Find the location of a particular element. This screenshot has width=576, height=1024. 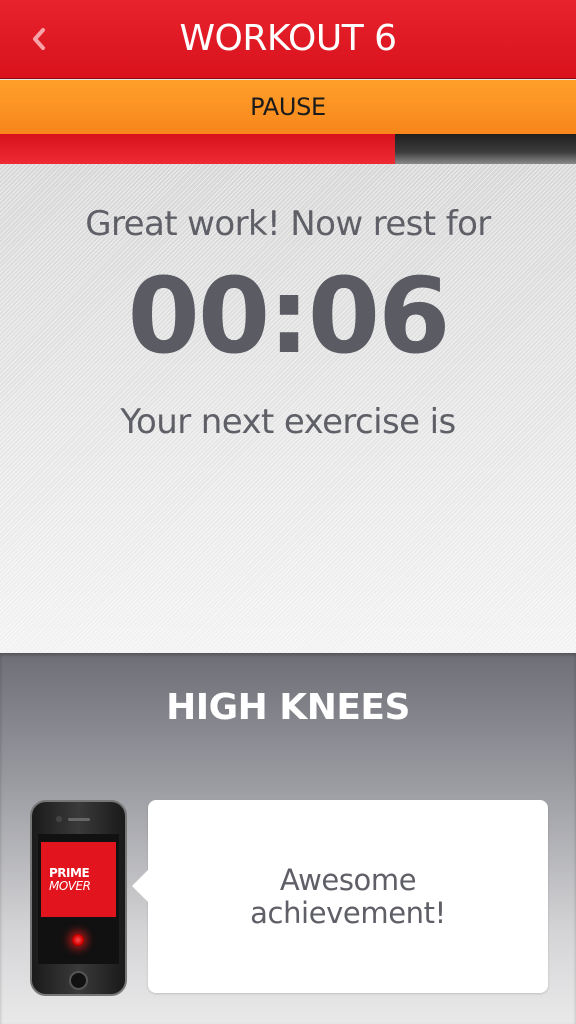

workout-progress-bar is located at coordinates (288, 149).